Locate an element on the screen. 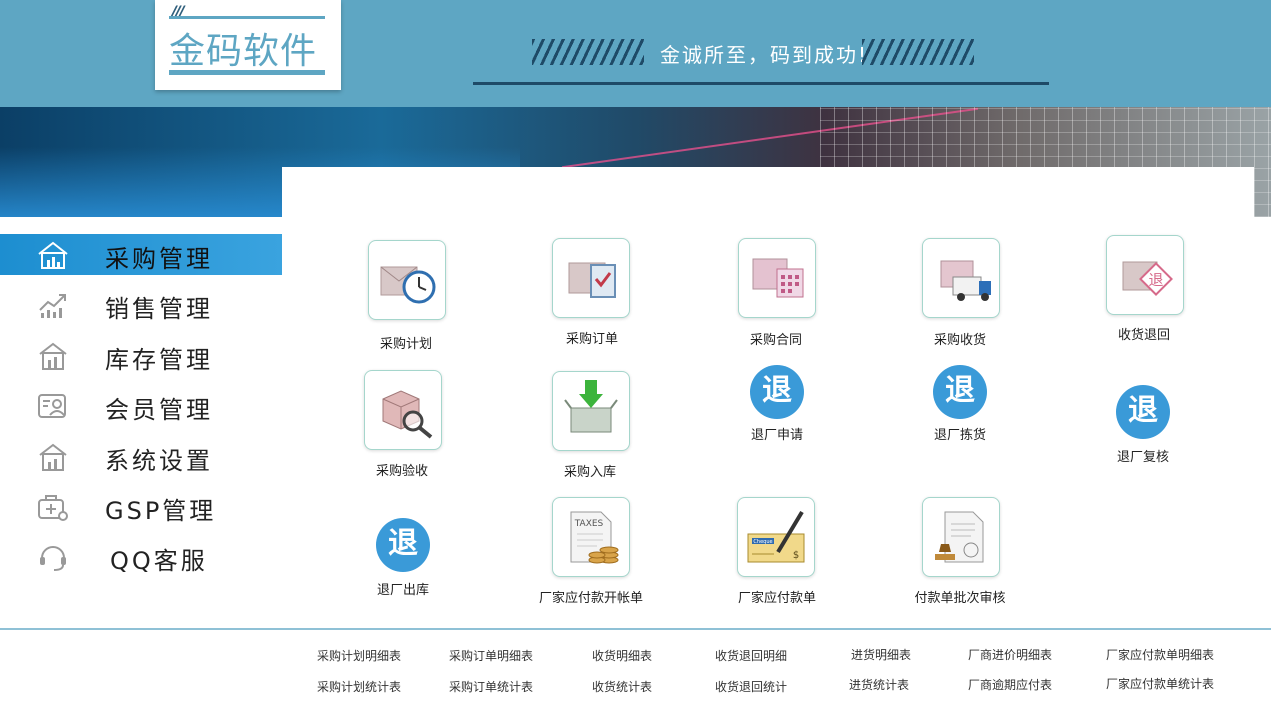  module-label: 退厂拣货 is located at coordinates (959, 435).